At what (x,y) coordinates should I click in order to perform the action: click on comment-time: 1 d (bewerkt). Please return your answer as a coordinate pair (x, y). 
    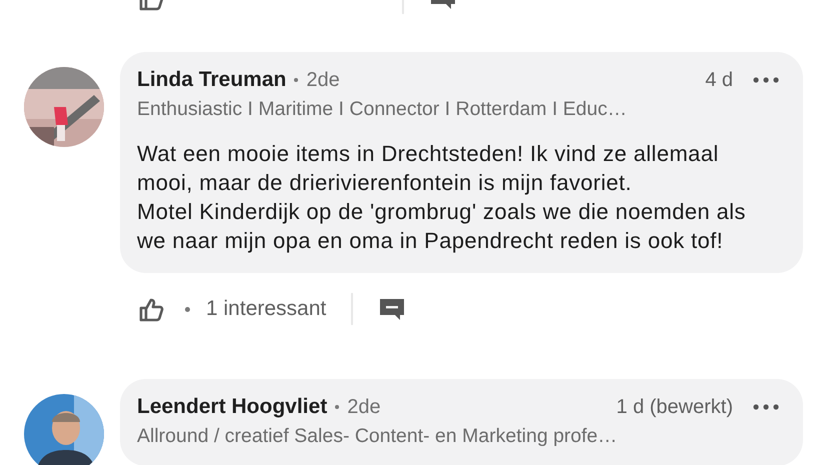
    Looking at the image, I should click on (674, 407).